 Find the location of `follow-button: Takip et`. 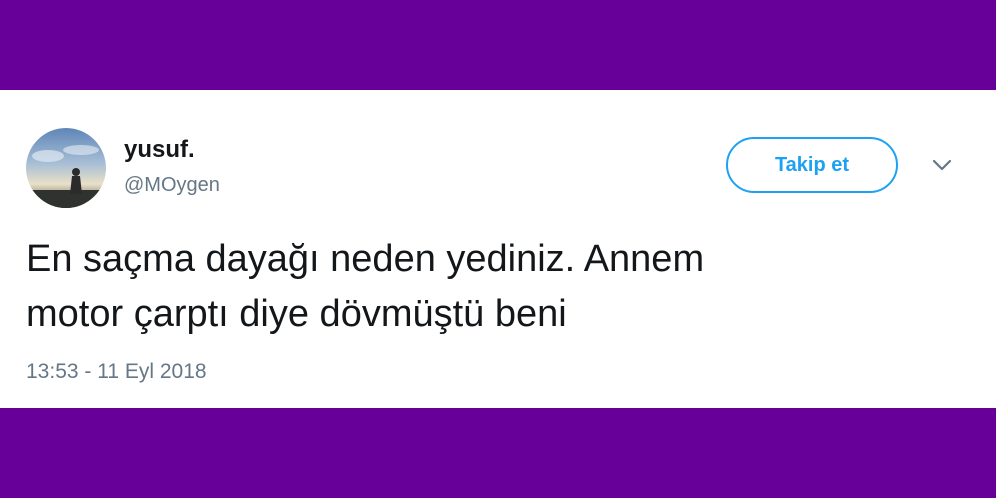

follow-button: Takip et is located at coordinates (812, 165).